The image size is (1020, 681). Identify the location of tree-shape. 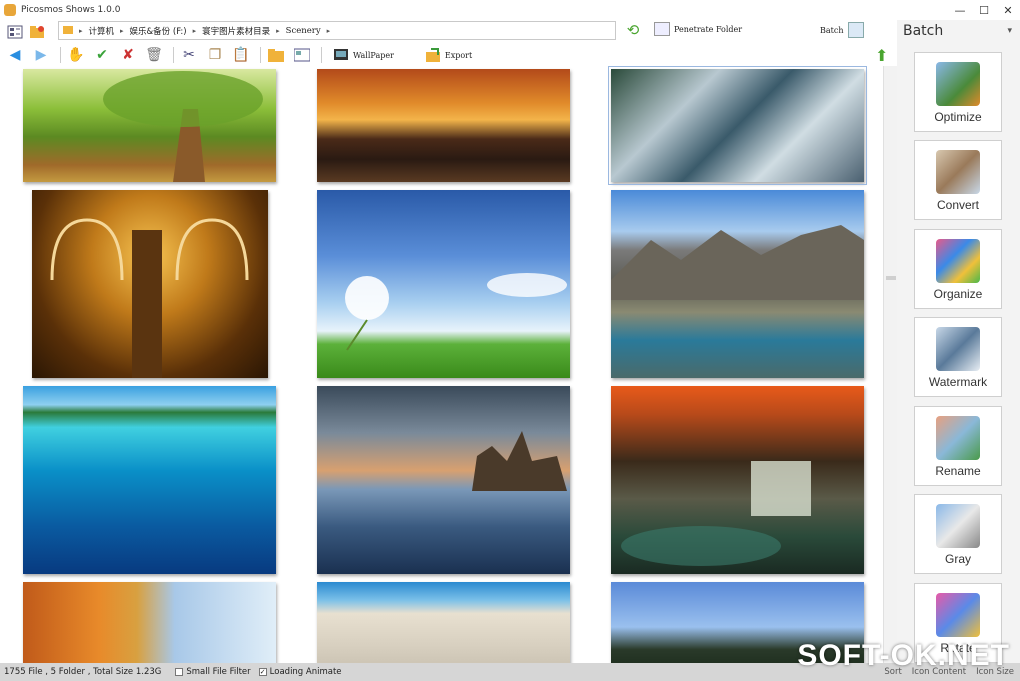
(183, 126).